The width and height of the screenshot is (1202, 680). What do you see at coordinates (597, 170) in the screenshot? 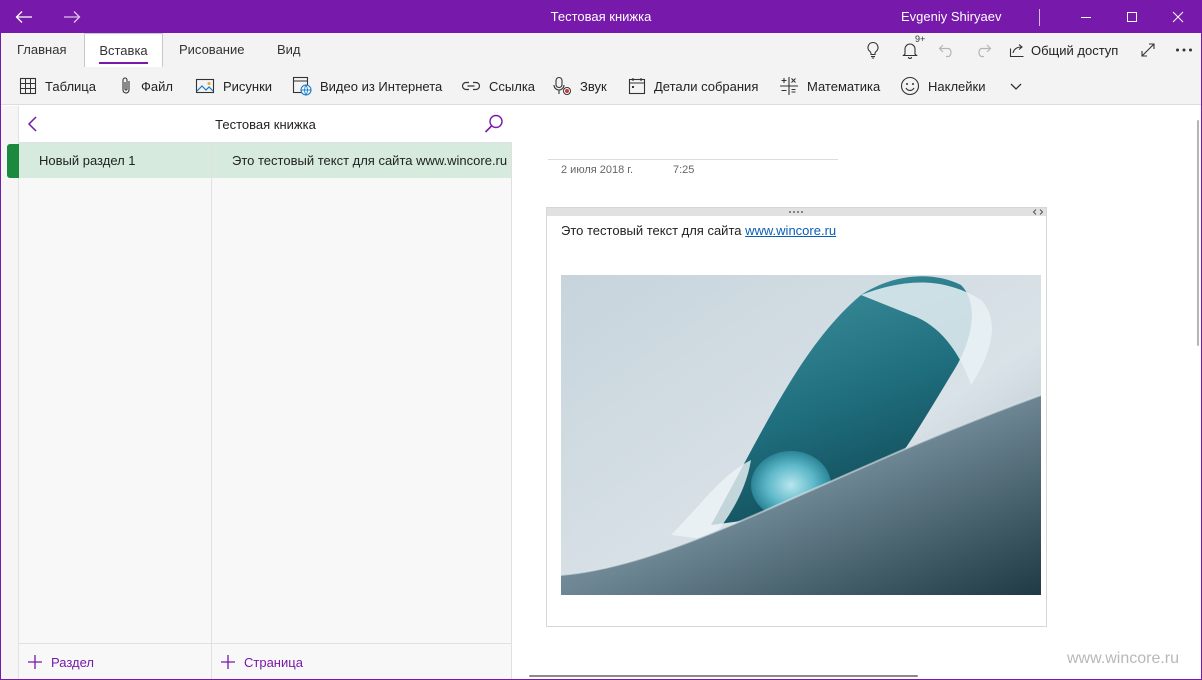
I see `page-date: 2 июля 2018 г.` at bounding box center [597, 170].